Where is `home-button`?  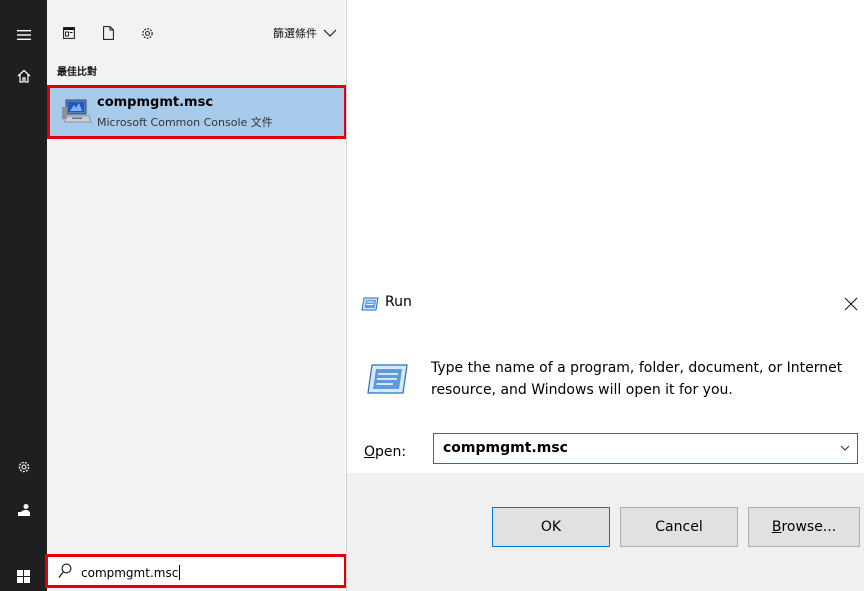
home-button is located at coordinates (23, 76).